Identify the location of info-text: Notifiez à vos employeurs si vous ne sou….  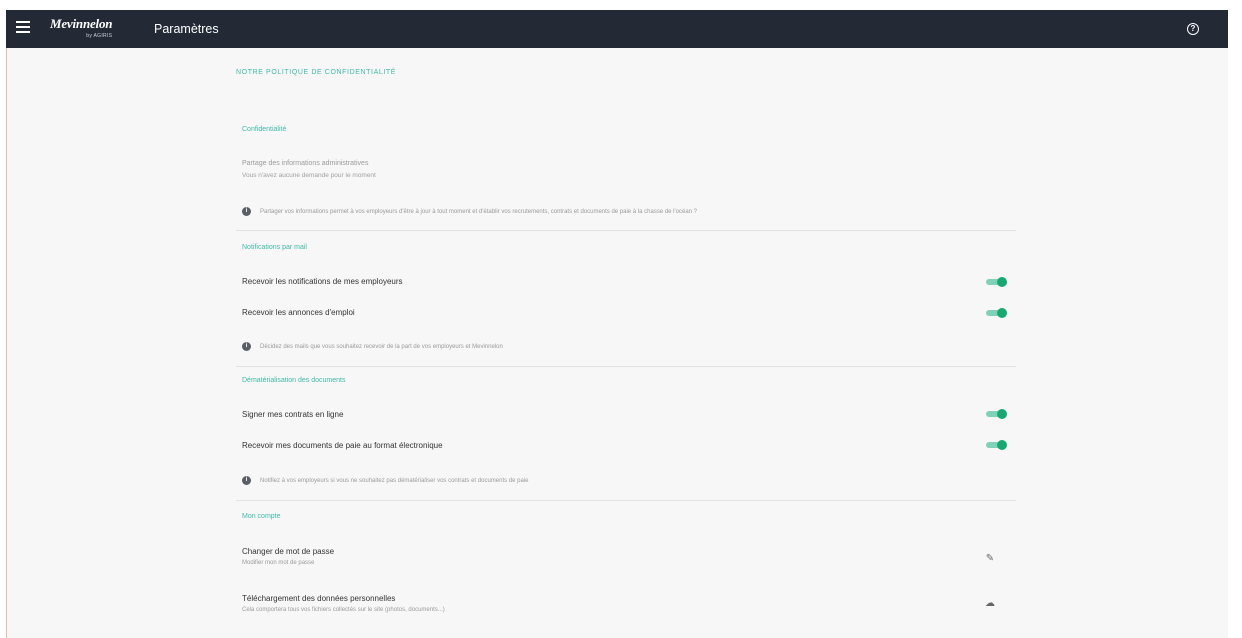
(394, 480).